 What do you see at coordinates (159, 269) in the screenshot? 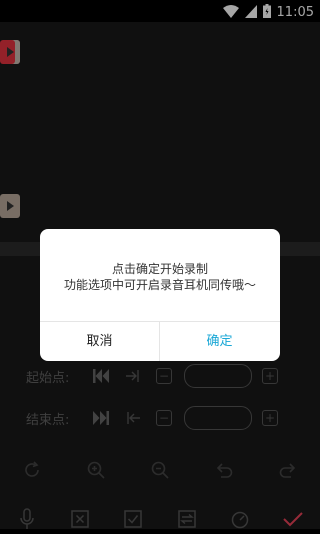
I see `dialog-message-line-1: 点击确定开始录制` at bounding box center [159, 269].